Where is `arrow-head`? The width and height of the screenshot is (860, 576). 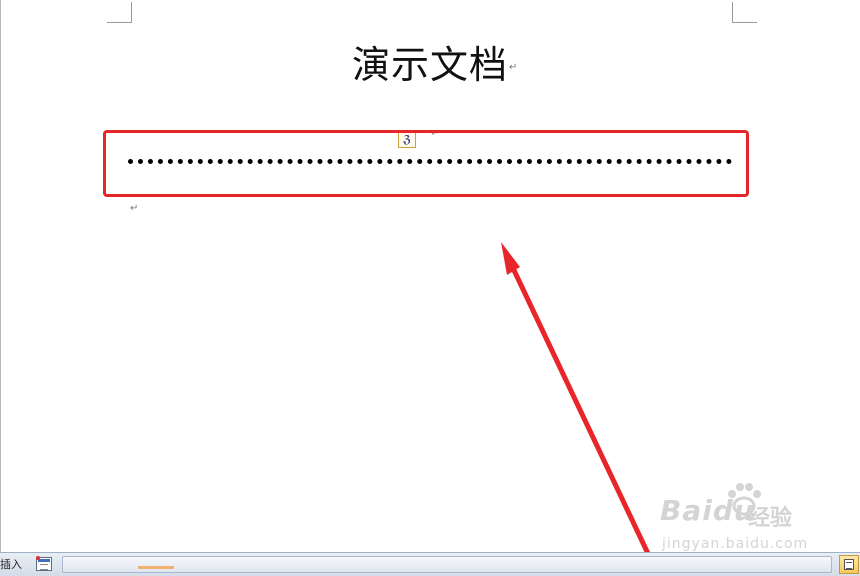 arrow-head is located at coordinates (510, 258).